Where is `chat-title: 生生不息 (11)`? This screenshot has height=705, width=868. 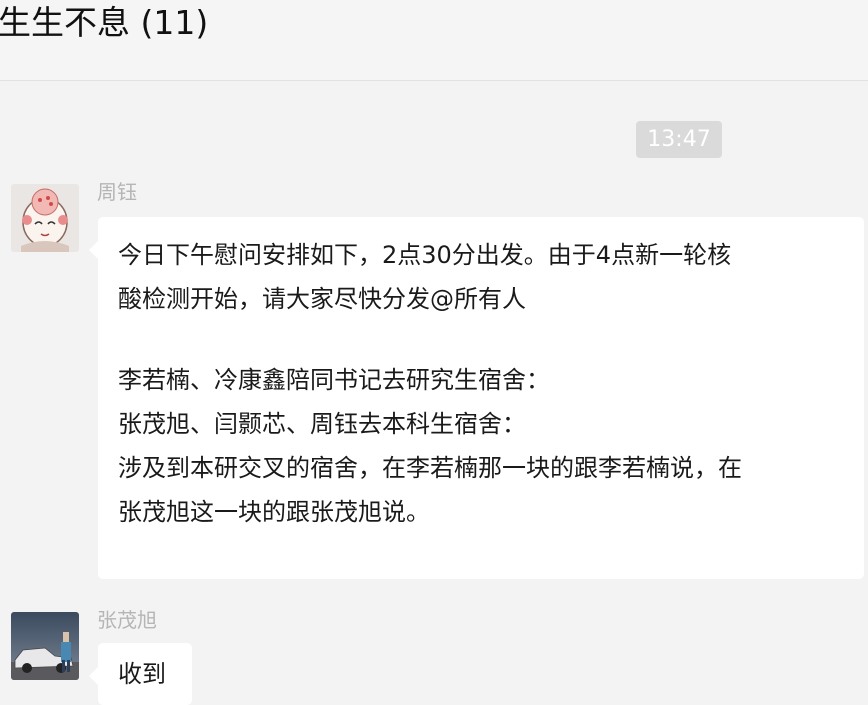 chat-title: 生生不息 (11) is located at coordinates (104, 22).